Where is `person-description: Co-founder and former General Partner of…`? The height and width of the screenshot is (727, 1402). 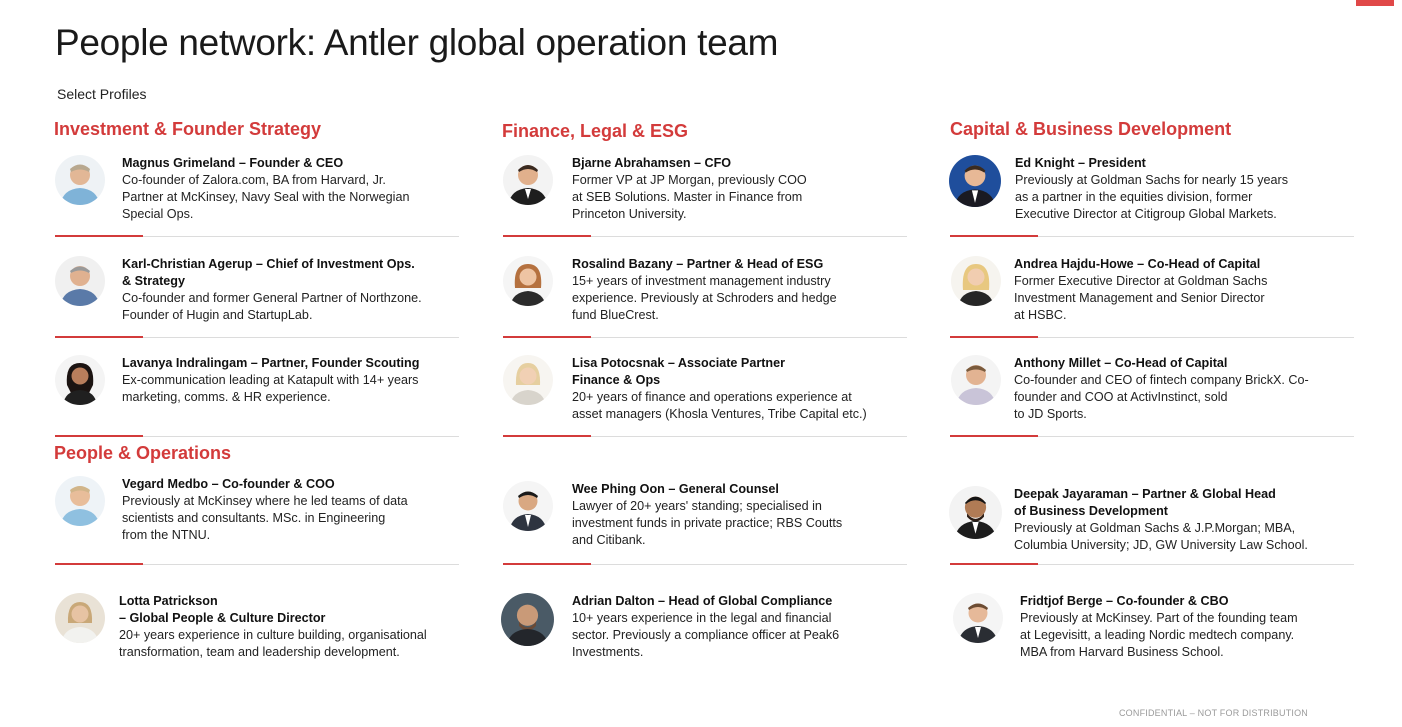 person-description: Co-founder and former General Partner of… is located at coordinates (272, 306).